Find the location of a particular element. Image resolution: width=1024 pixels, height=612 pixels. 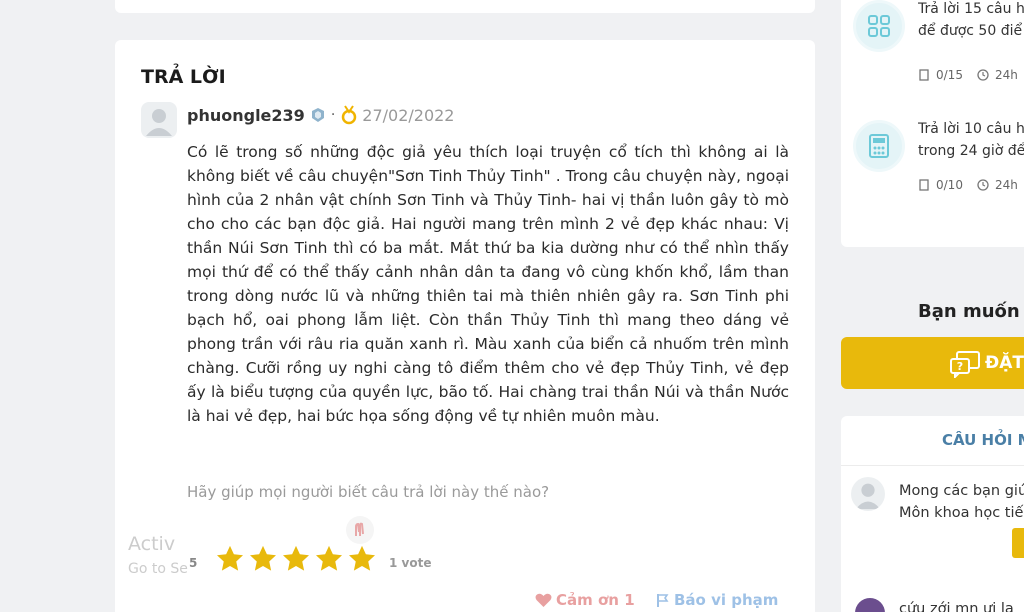

hand-icon is located at coordinates (360, 530).